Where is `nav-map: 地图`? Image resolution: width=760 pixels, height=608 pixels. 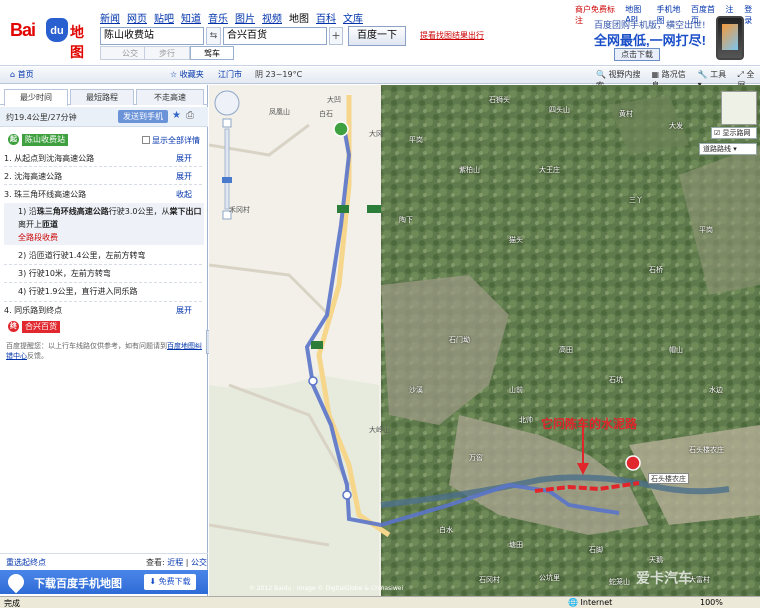
nav-map: 地图 is located at coordinates (299, 17).